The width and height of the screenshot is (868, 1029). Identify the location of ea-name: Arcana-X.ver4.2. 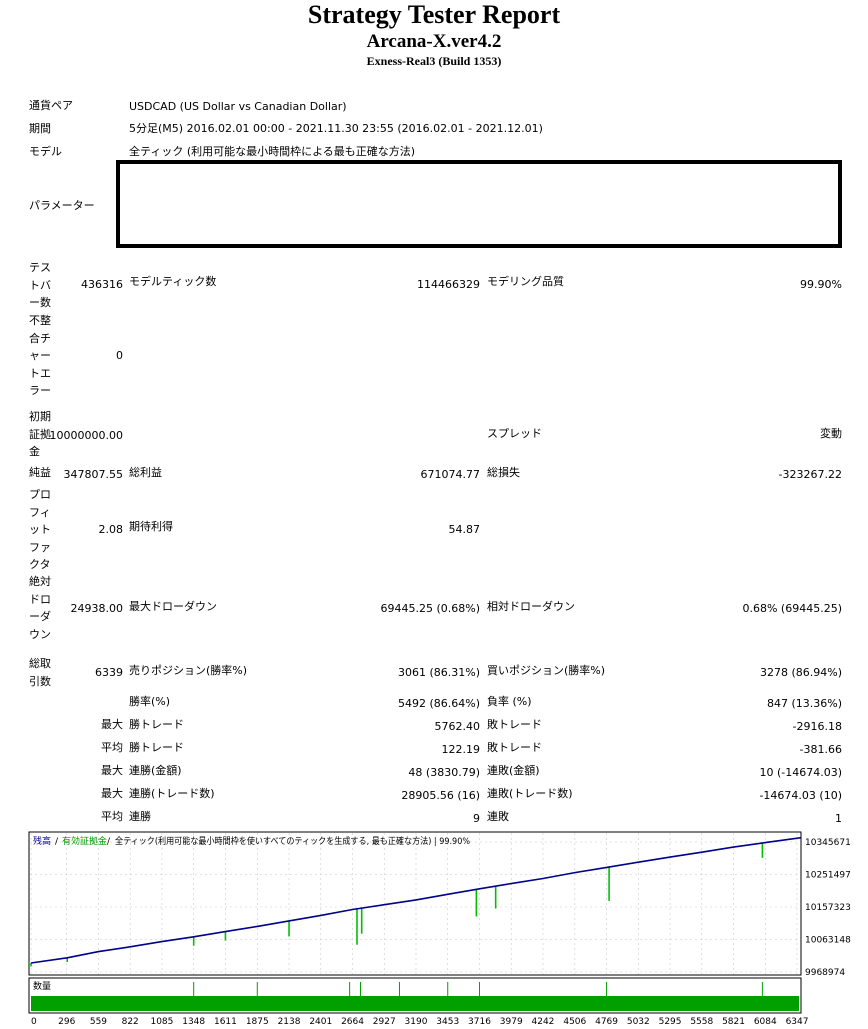
(434, 41).